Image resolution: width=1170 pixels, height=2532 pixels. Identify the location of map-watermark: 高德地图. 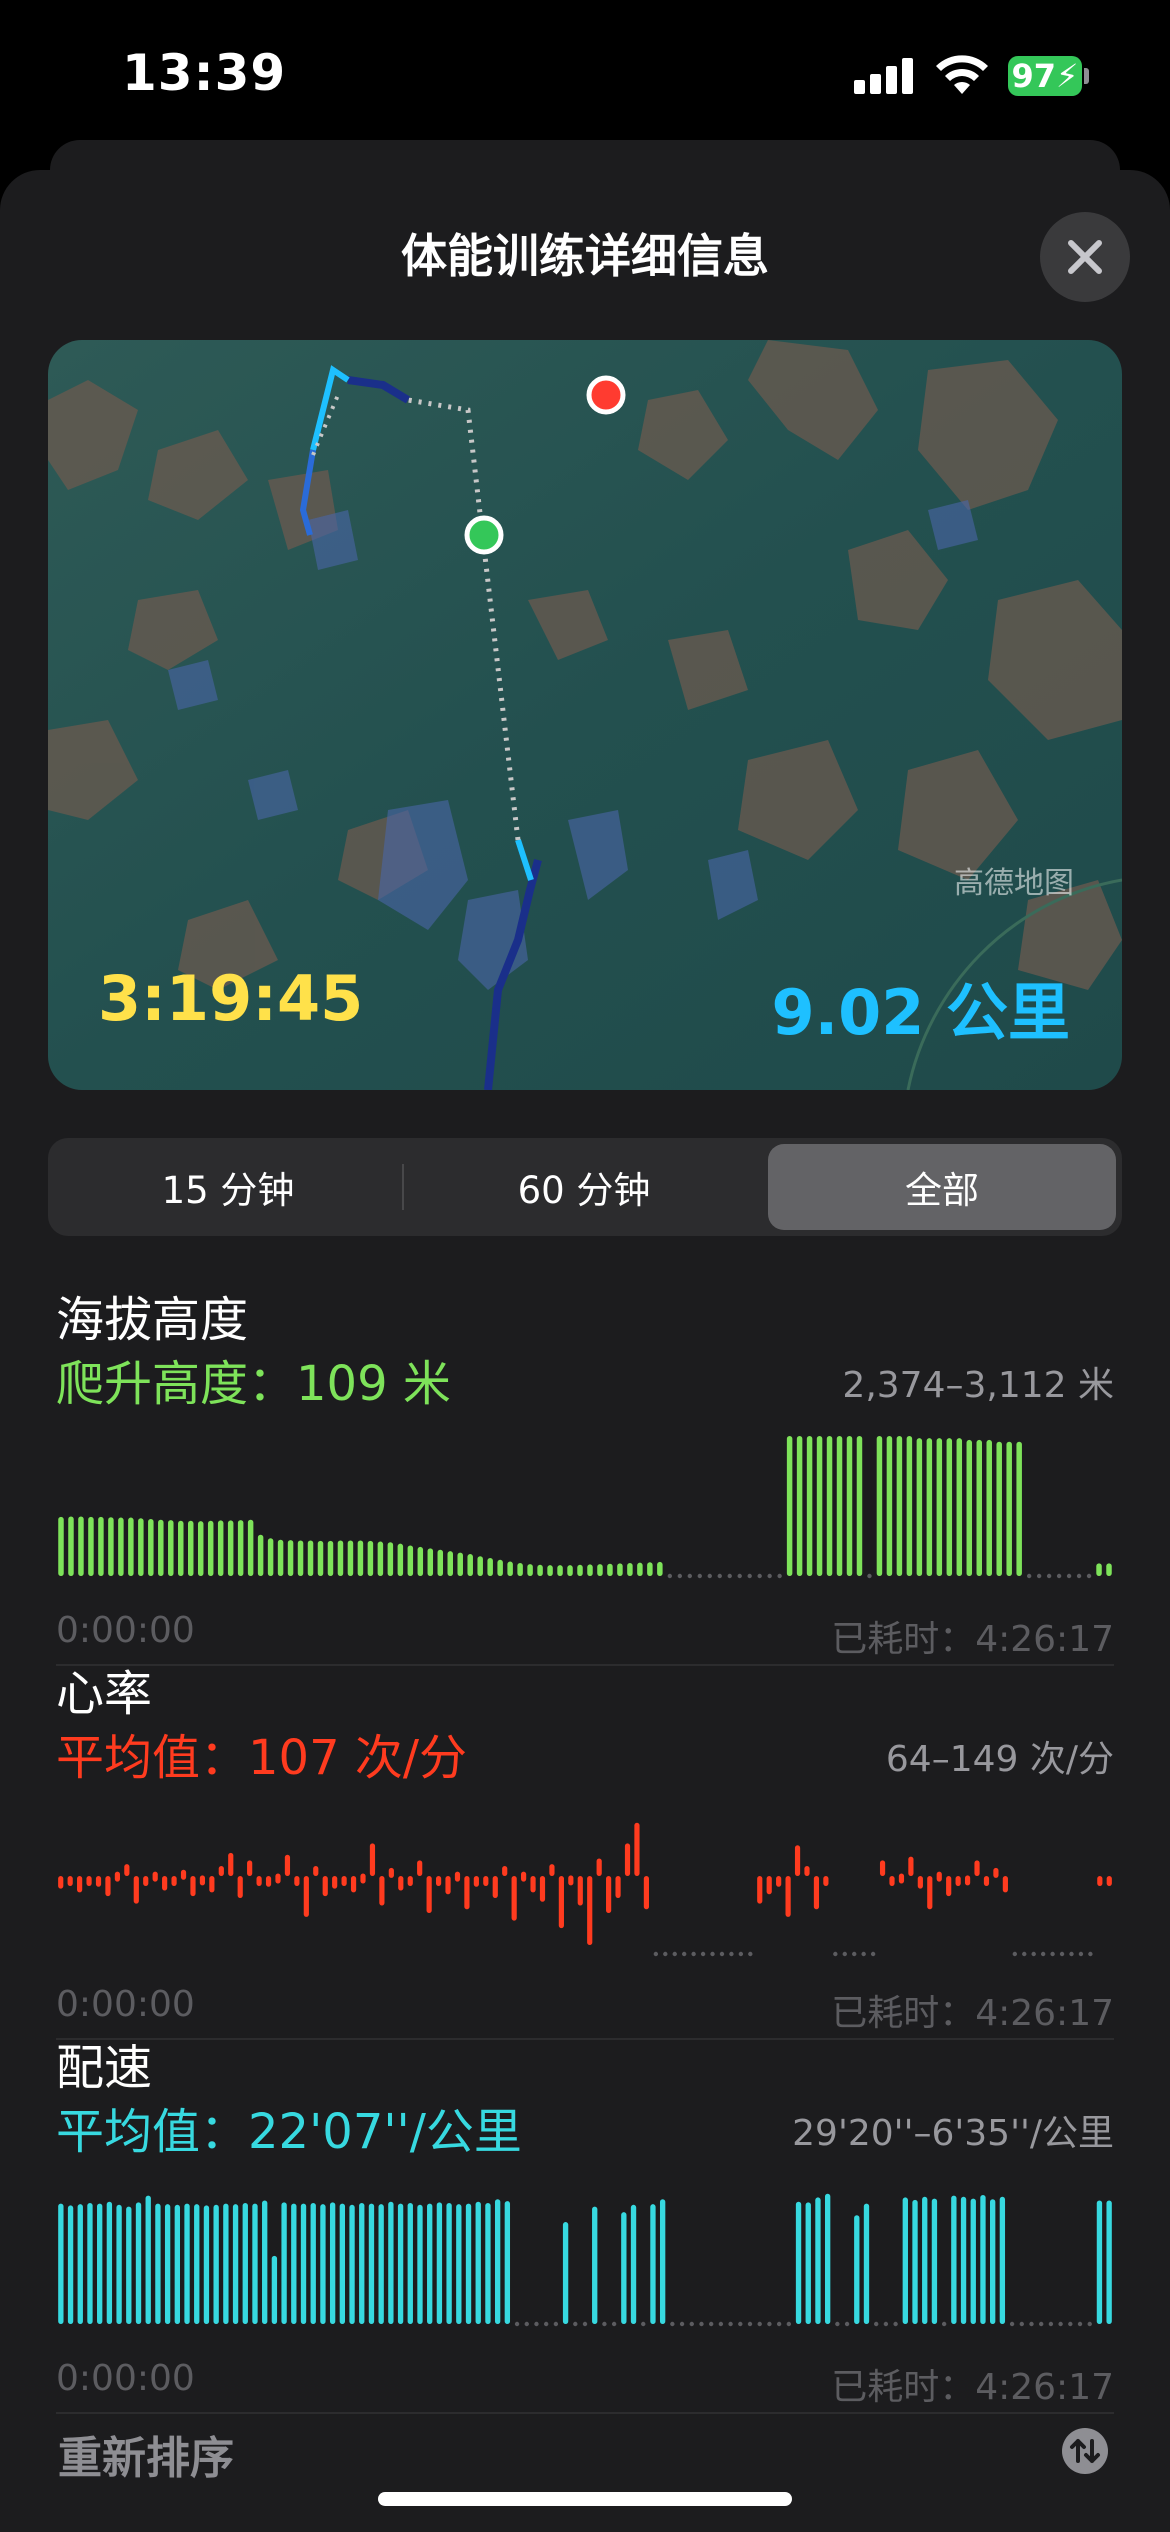
(1014, 883).